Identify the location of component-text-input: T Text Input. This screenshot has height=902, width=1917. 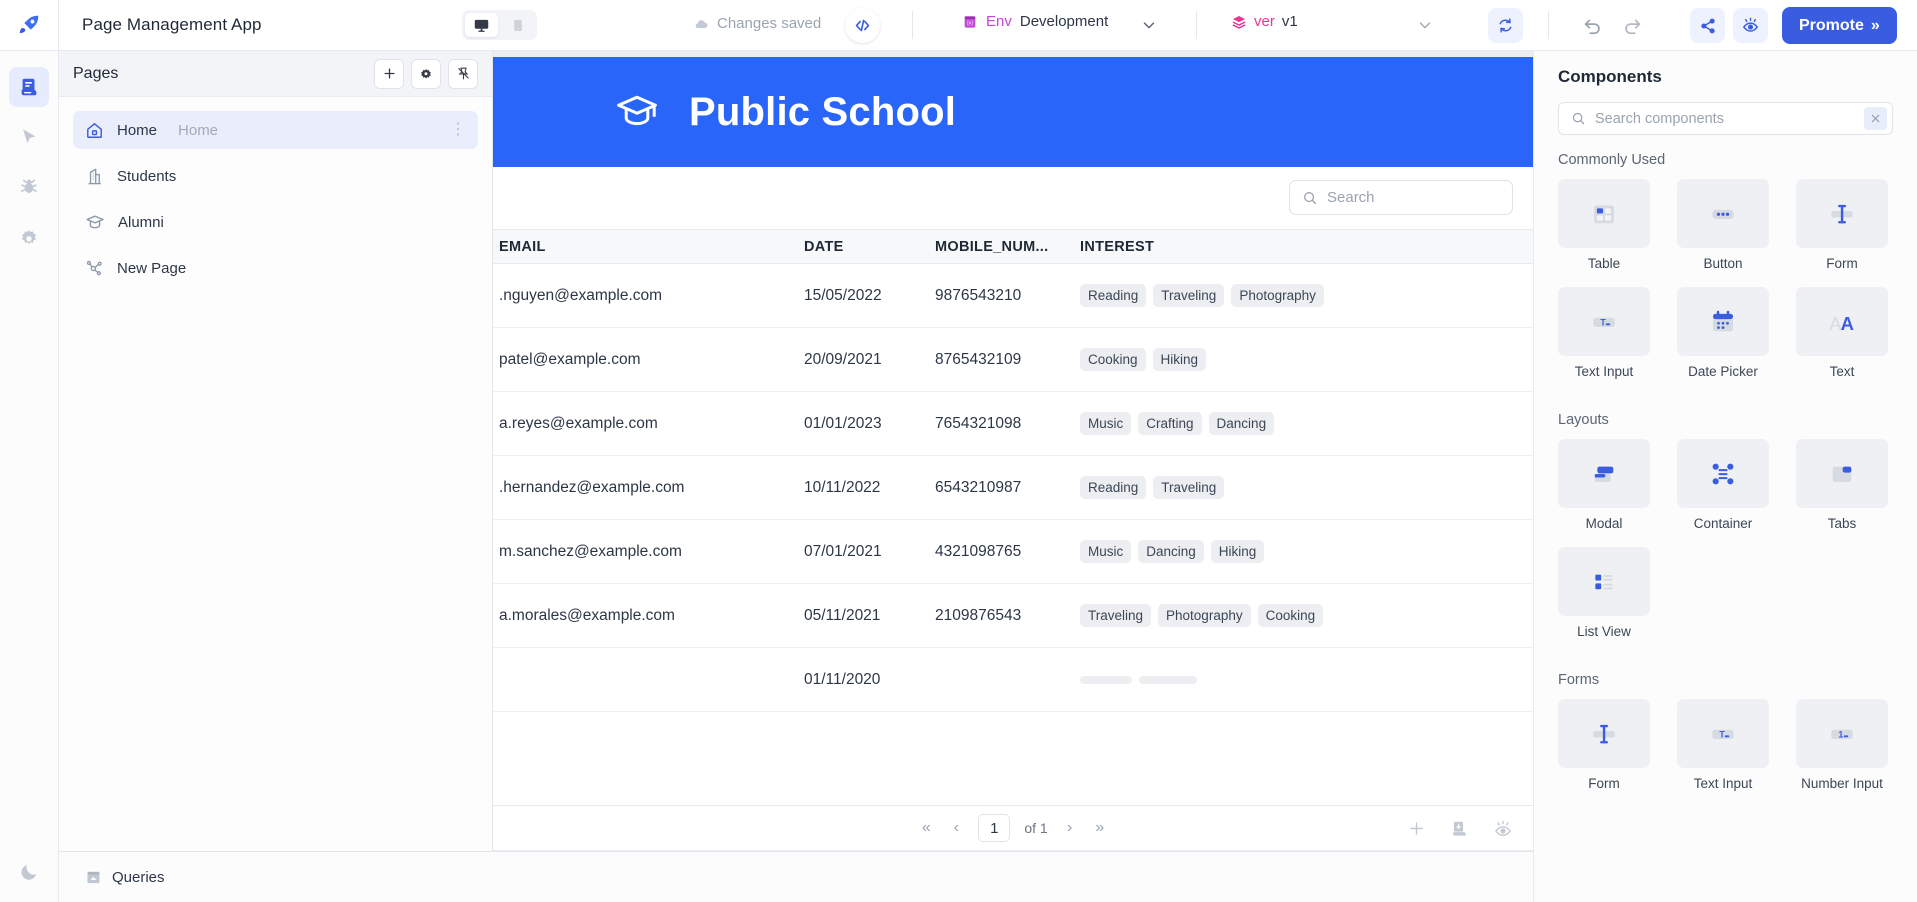
(1604, 341).